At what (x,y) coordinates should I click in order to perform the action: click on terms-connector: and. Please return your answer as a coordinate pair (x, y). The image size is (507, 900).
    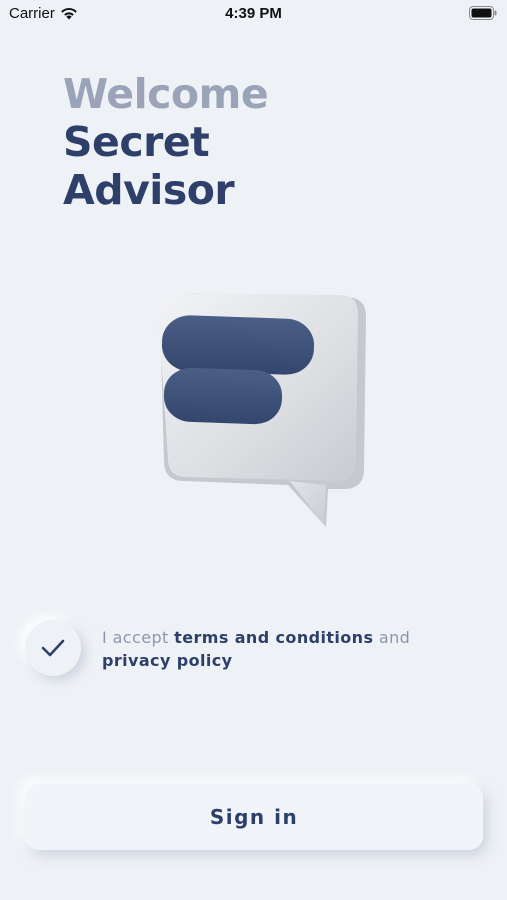
    Looking at the image, I should click on (392, 637).